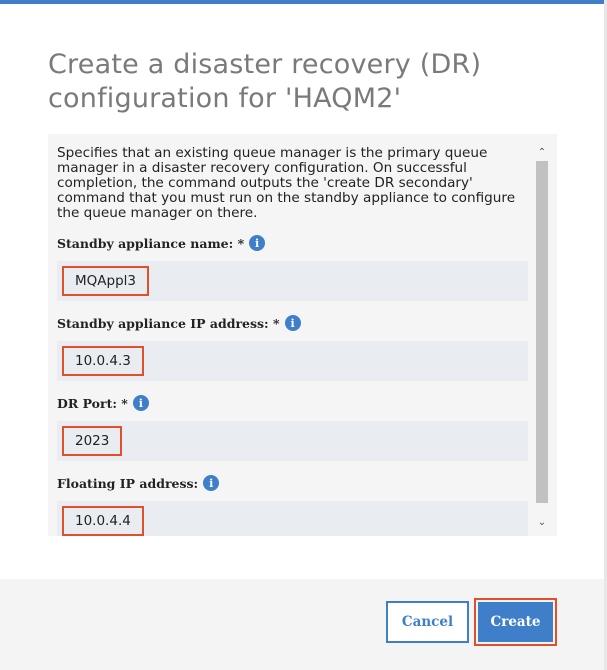 The width and height of the screenshot is (607, 670). Describe the element at coordinates (92, 441) in the screenshot. I see `dr-port-value: 2023` at that location.